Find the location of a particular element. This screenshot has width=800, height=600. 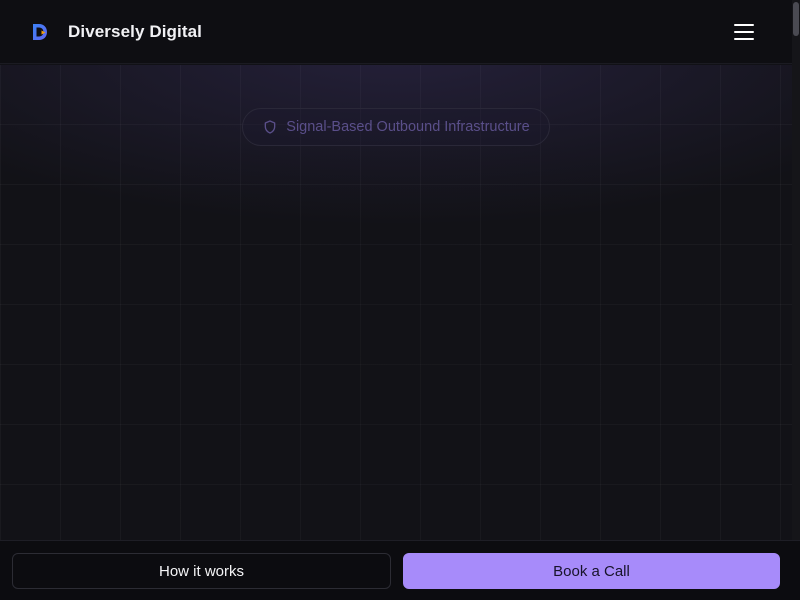

hero-badge: Signal-Based Outbound Infrastructure is located at coordinates (396, 127).